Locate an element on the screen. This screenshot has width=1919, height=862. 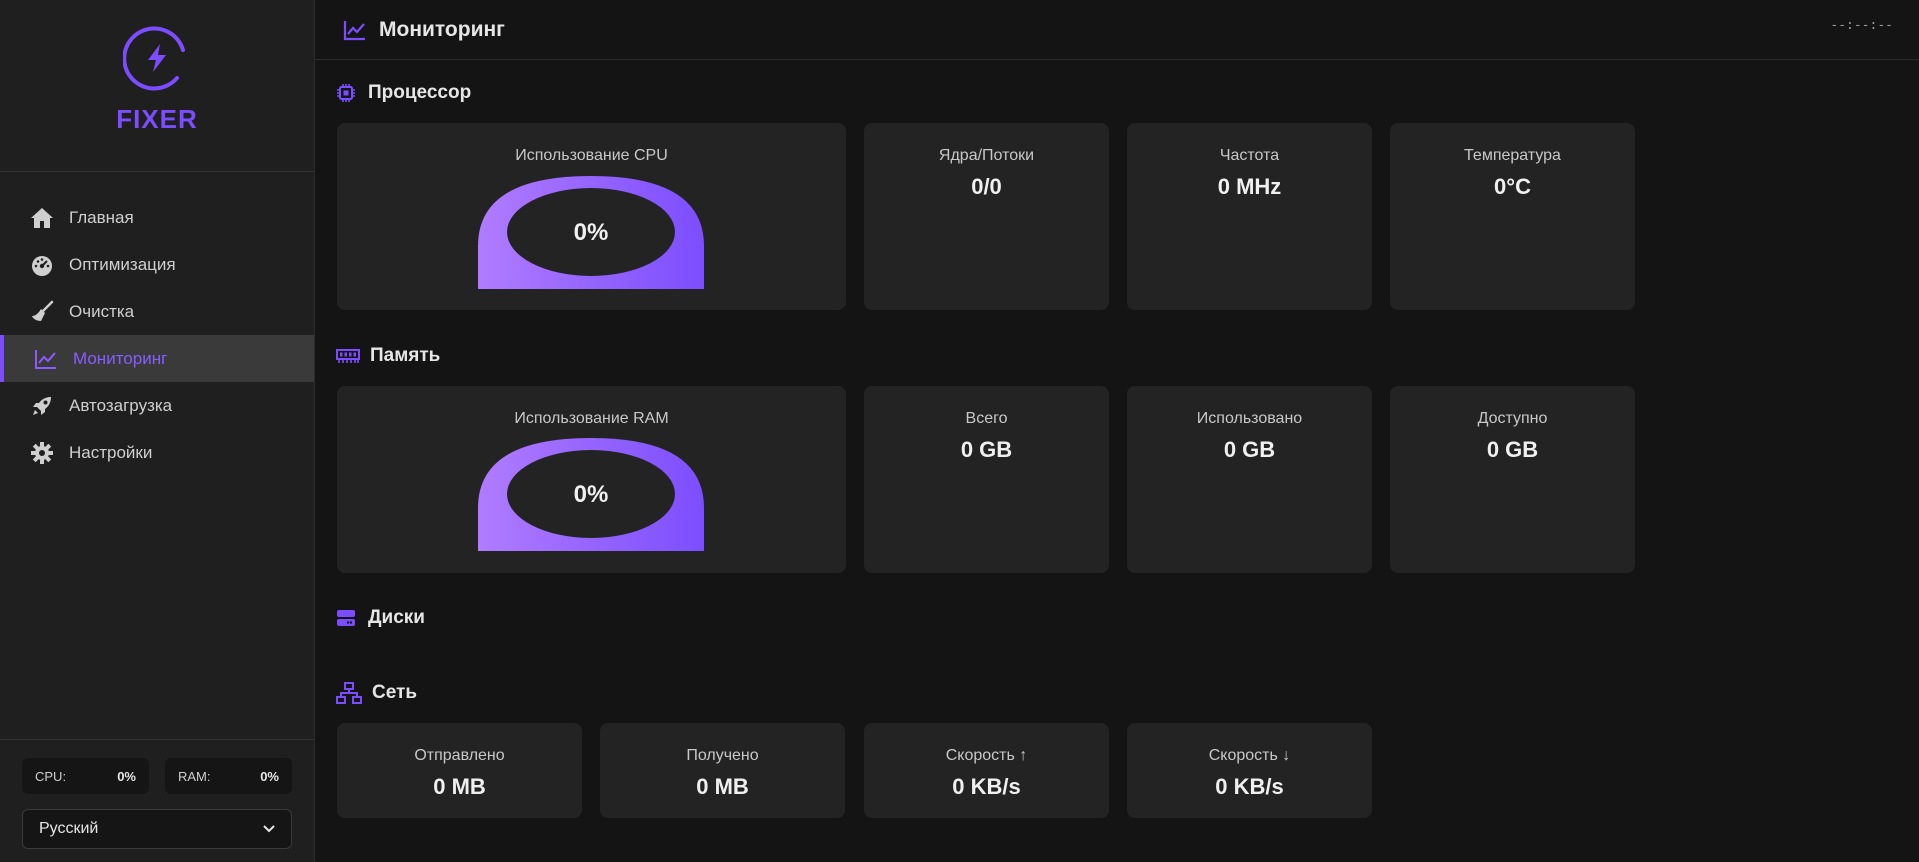
sidebar-item-label: Главная is located at coordinates (101, 217).